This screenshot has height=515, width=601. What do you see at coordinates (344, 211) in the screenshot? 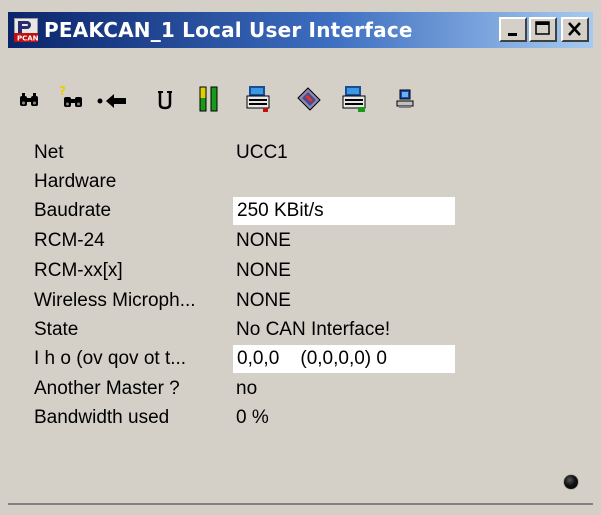
I see `baudrate-field: 250 KBit/s` at bounding box center [344, 211].